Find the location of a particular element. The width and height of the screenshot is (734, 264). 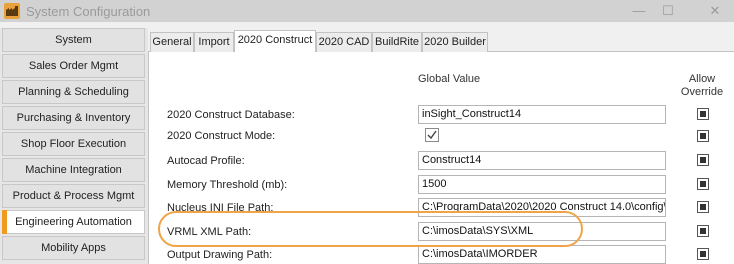

sidebar-item-engineering-automation: Engineering Automation is located at coordinates (73, 222).